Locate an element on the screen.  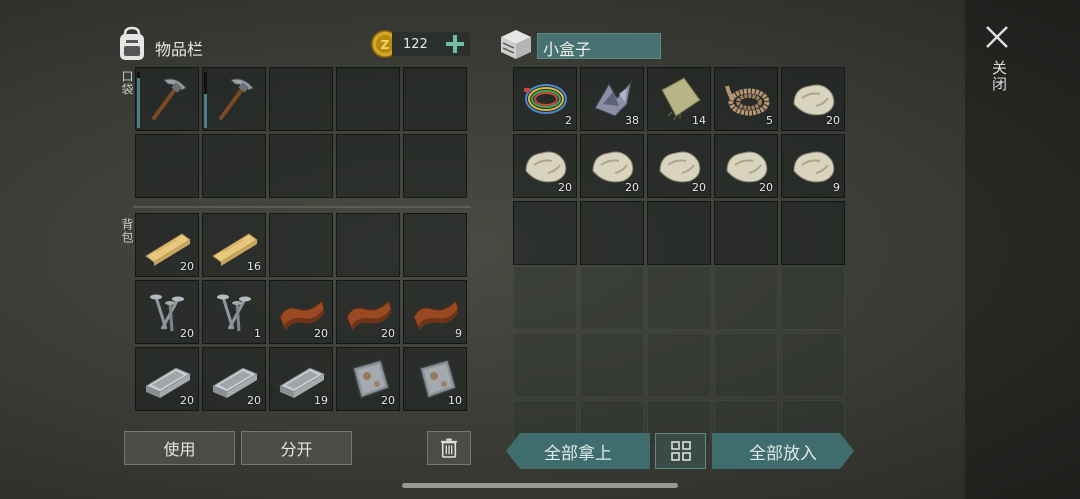
backpack-slot: 9 is located at coordinates (435, 312).